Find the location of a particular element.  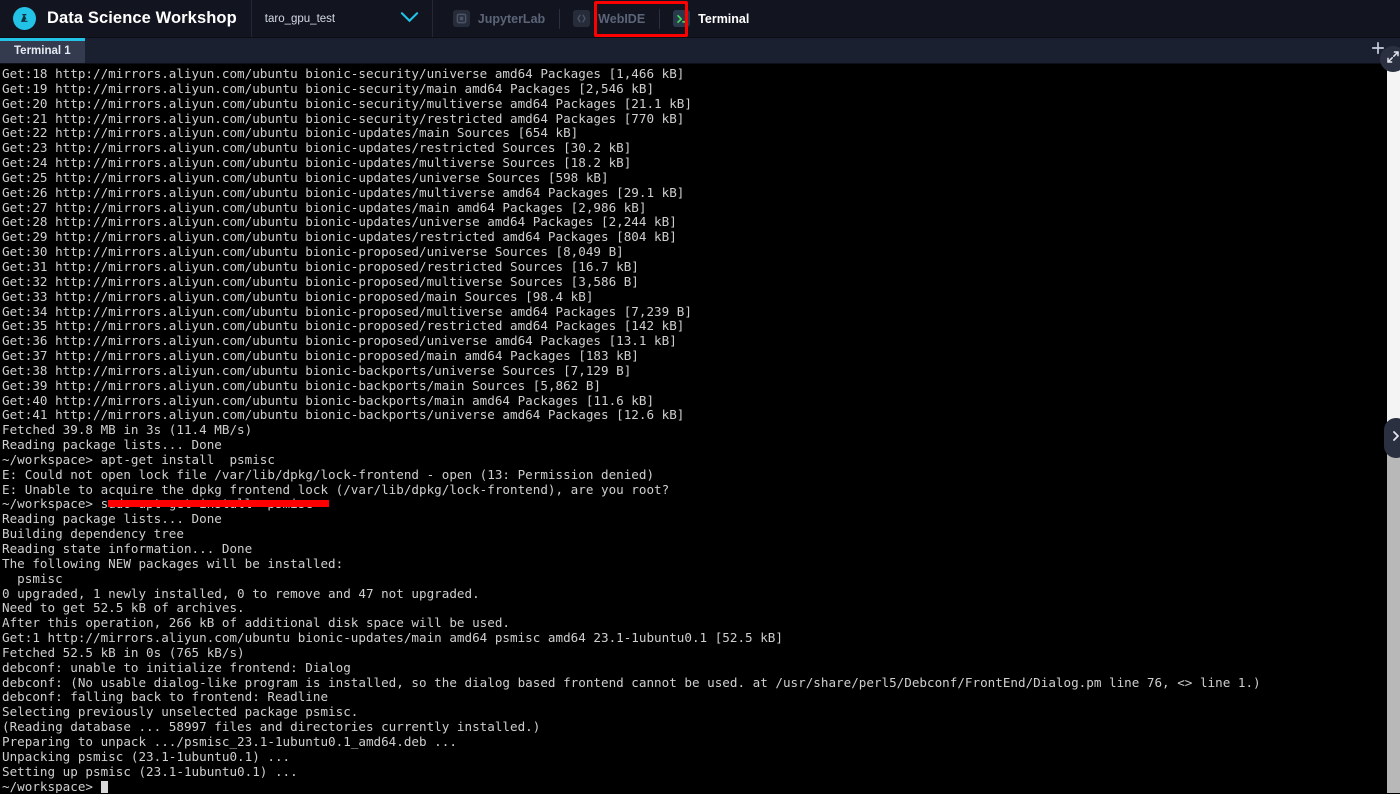

chevron-right-icon is located at coordinates (1395, 438).